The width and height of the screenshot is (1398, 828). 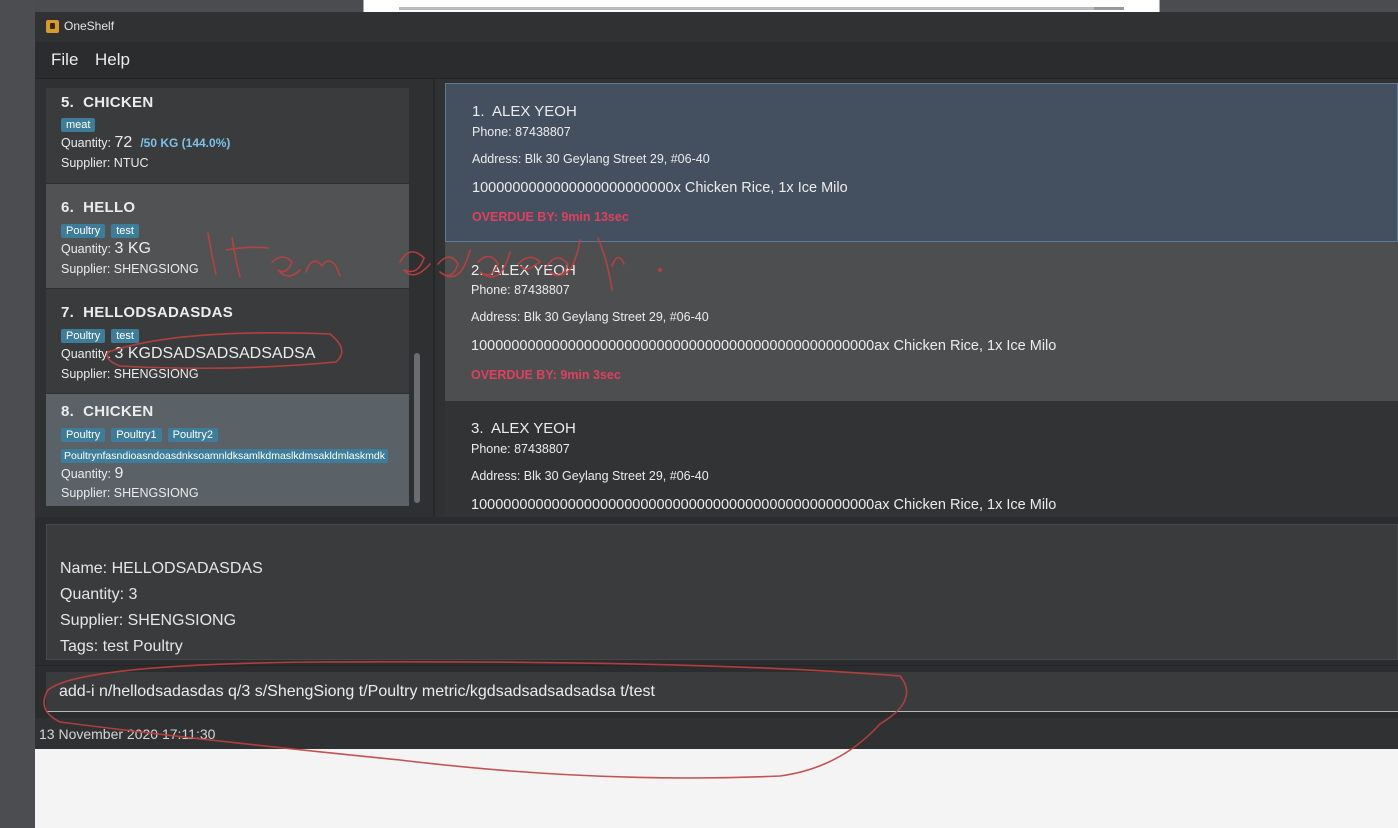 I want to click on menu-bar: File Help, so click(x=716, y=60).